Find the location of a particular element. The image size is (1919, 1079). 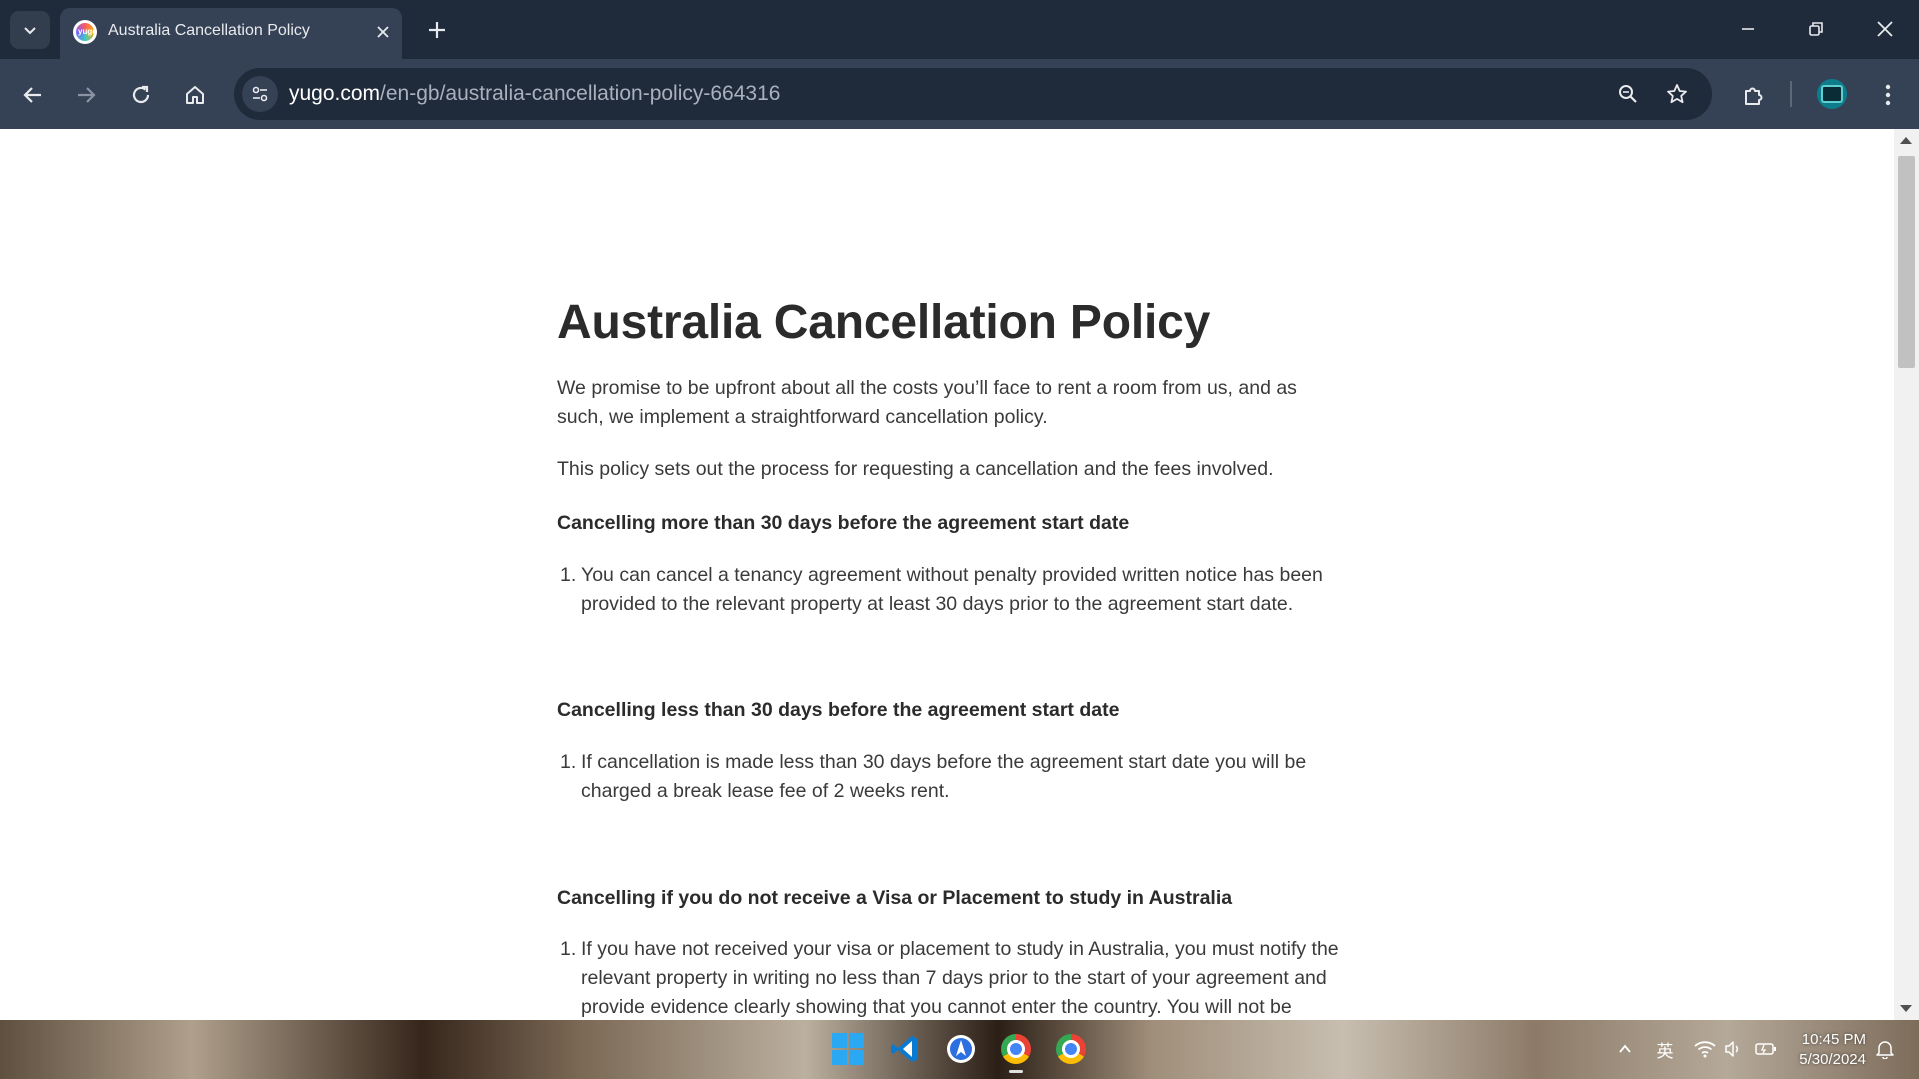

puzzle-icon is located at coordinates (1754, 96).